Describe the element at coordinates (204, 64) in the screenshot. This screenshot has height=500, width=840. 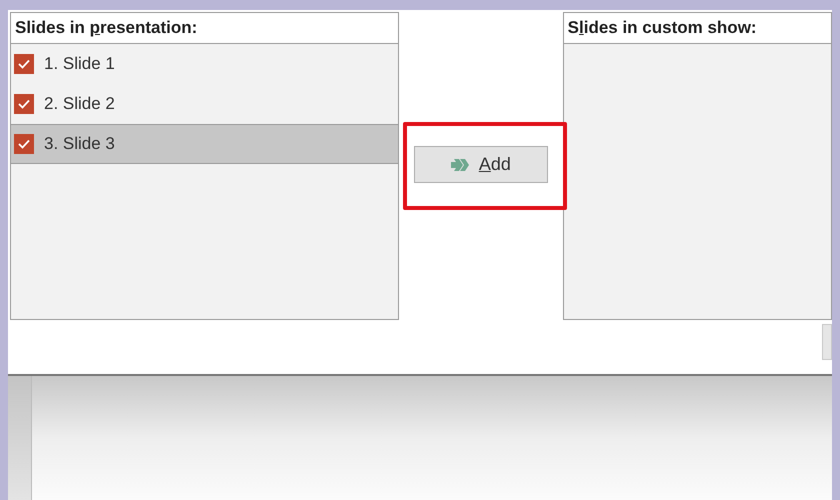
I see `slide-list-item: 1. Slide 1` at that location.